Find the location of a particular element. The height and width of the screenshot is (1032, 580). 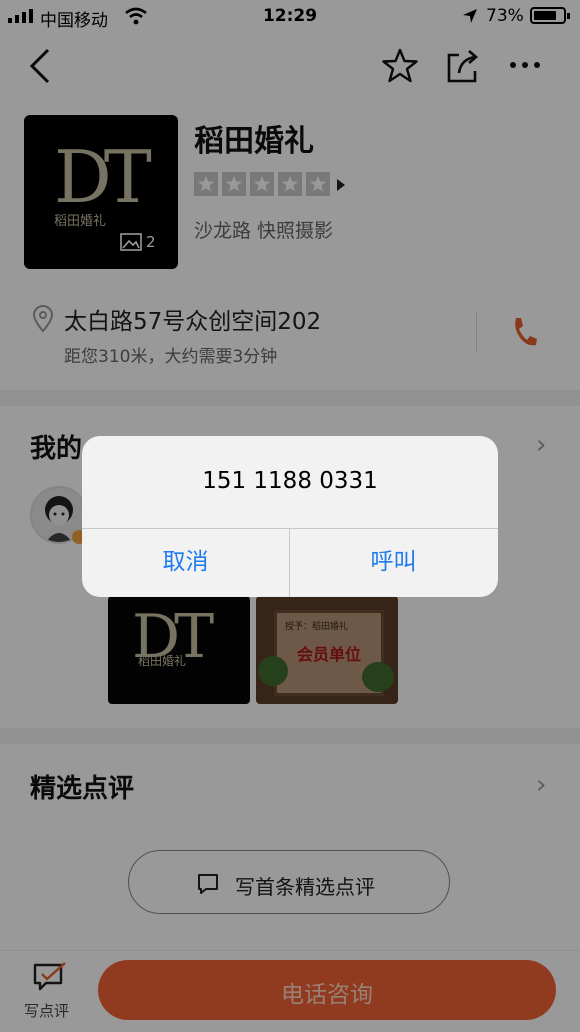

call-confirm-dialog: 151 1188 0331 取消 呼叫 is located at coordinates (290, 516).